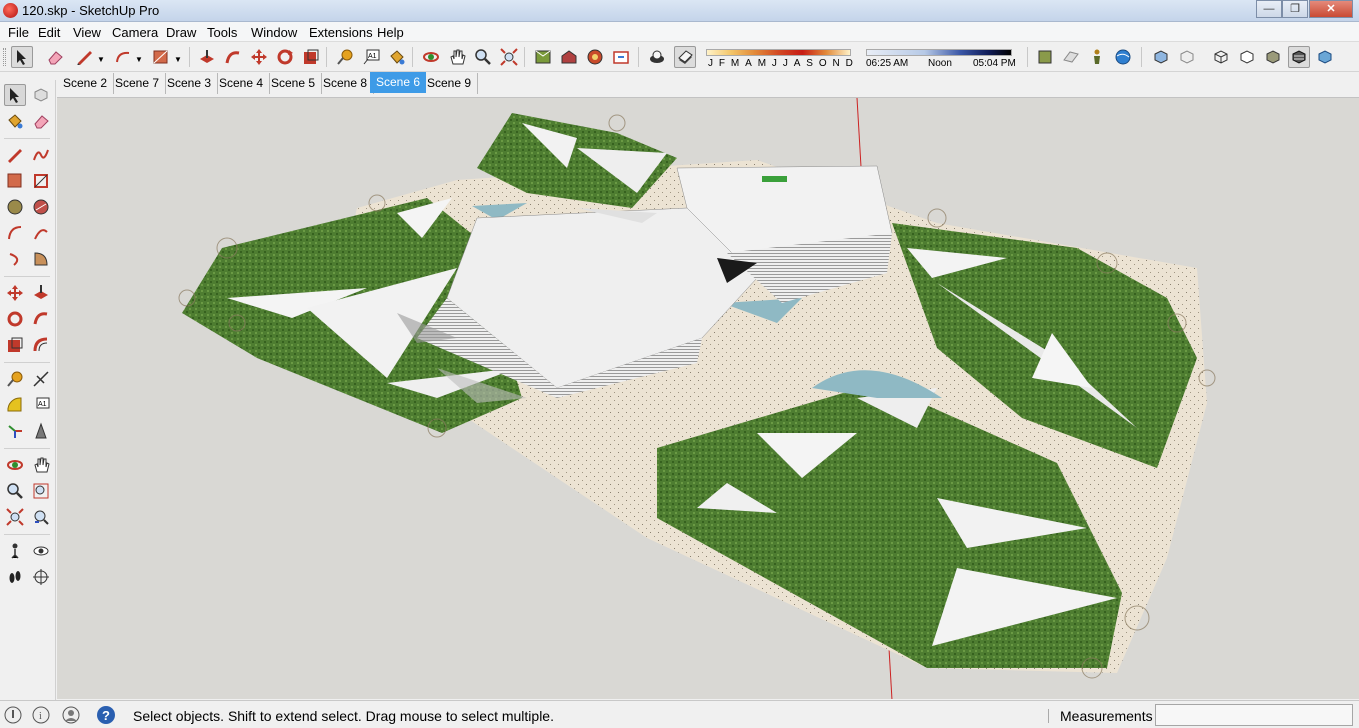 The height and width of the screenshot is (728, 1359). Describe the element at coordinates (569, 57) in the screenshot. I see `share-model-button` at that location.